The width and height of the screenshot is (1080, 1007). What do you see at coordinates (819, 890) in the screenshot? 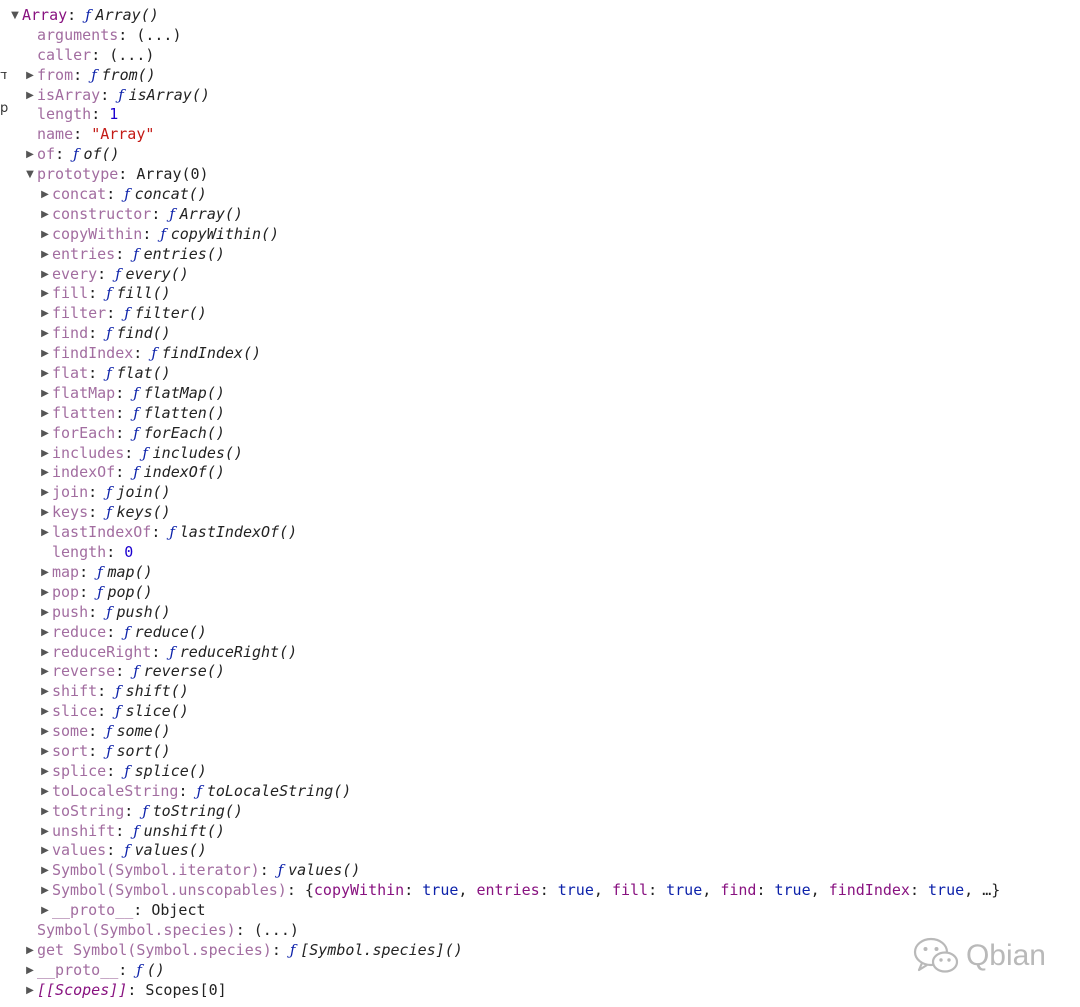
I see `value-segment: ,` at bounding box center [819, 890].